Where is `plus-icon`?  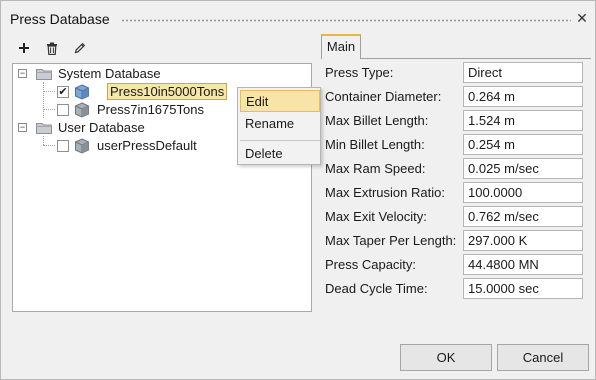 plus-icon is located at coordinates (24, 48).